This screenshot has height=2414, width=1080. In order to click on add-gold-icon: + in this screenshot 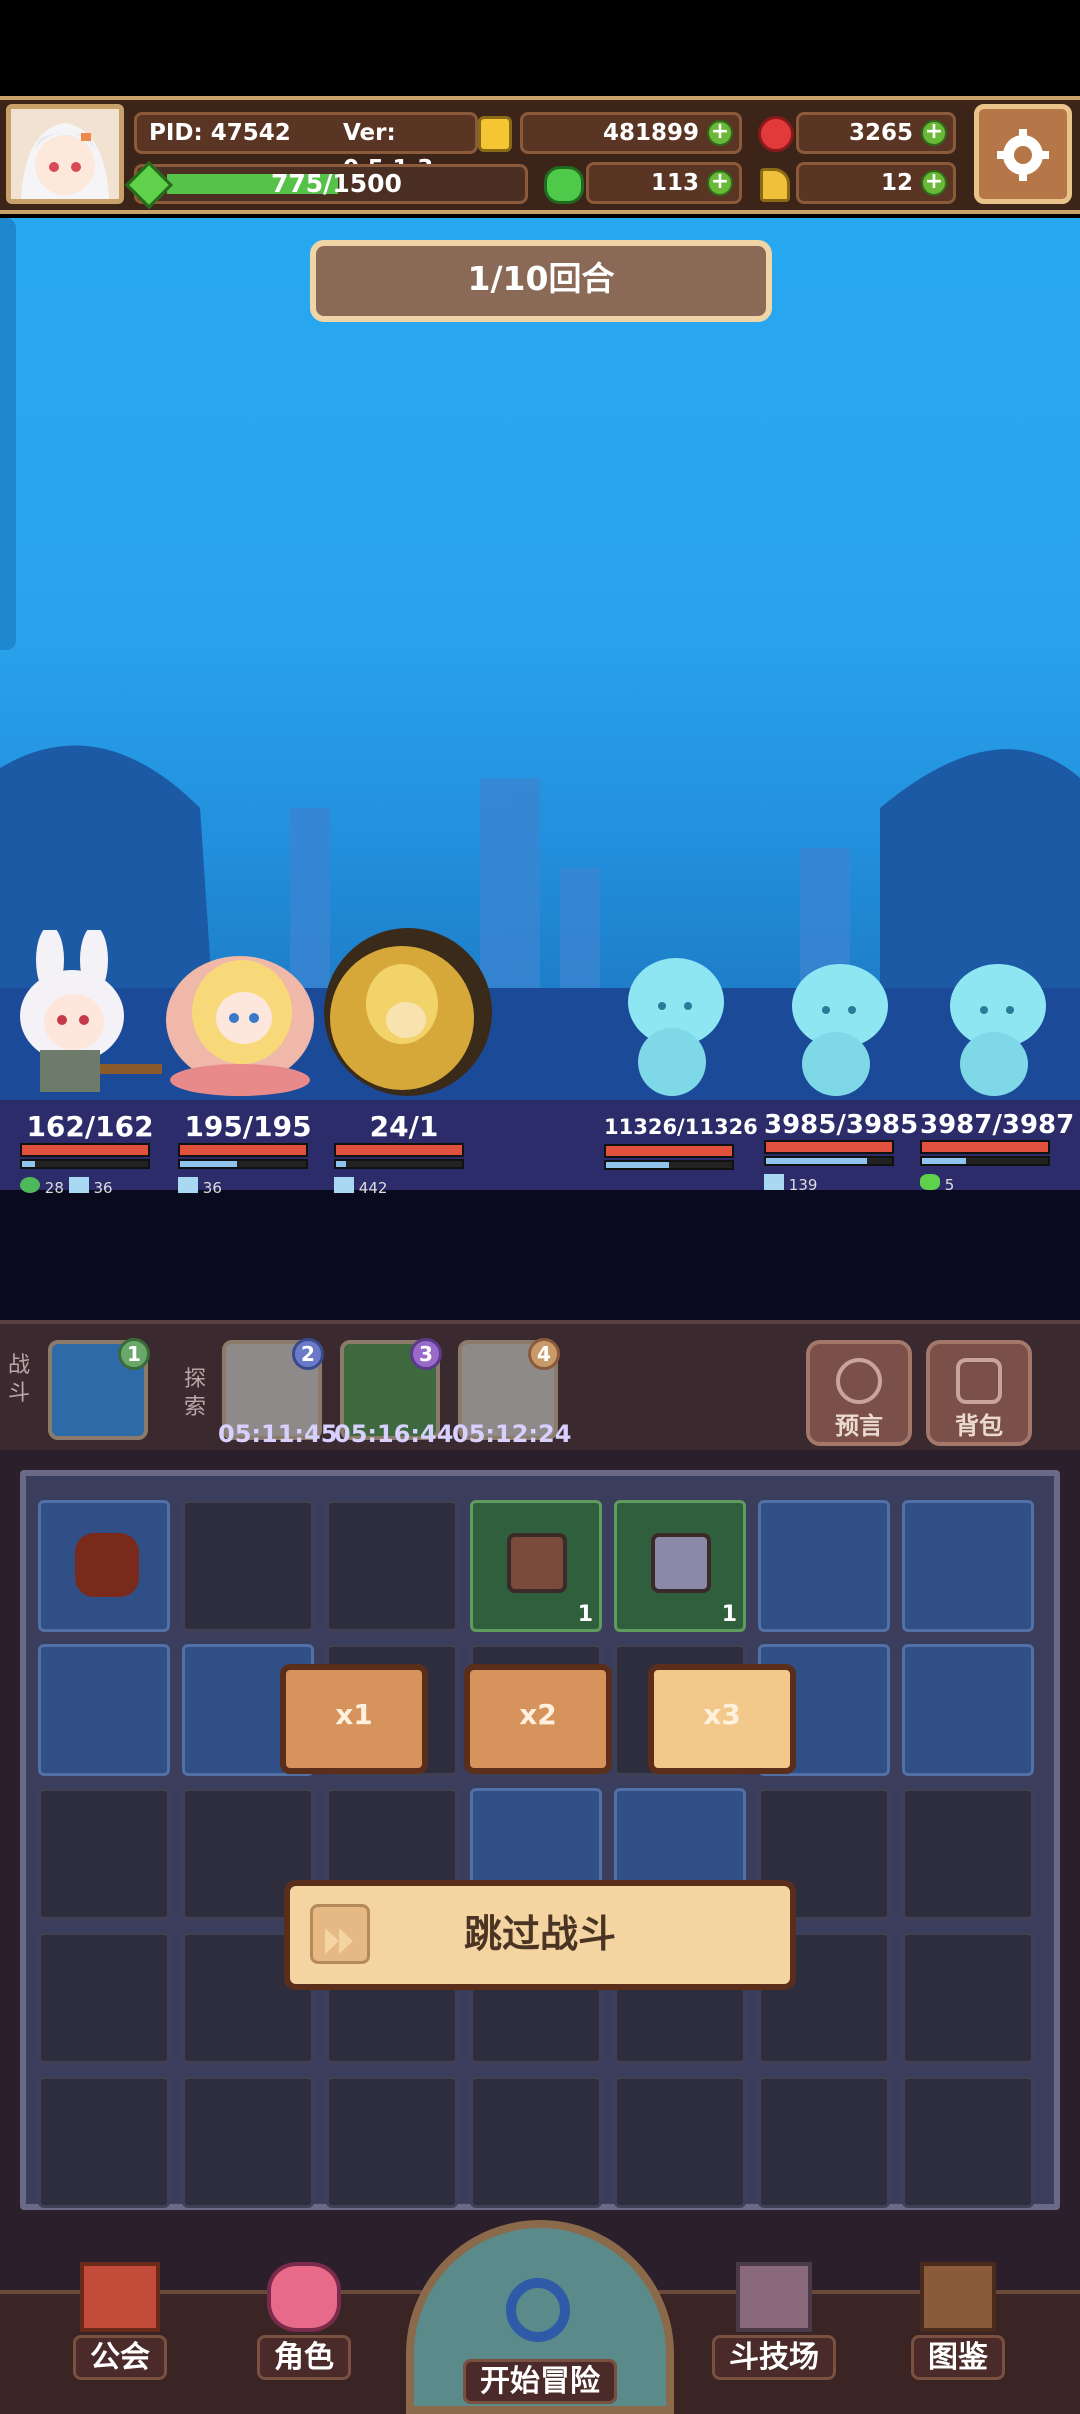, I will do `click(720, 133)`.